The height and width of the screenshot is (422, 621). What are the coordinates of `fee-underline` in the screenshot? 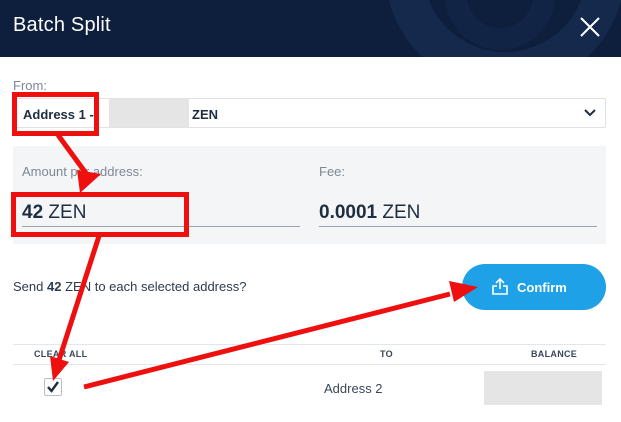 It's located at (458, 226).